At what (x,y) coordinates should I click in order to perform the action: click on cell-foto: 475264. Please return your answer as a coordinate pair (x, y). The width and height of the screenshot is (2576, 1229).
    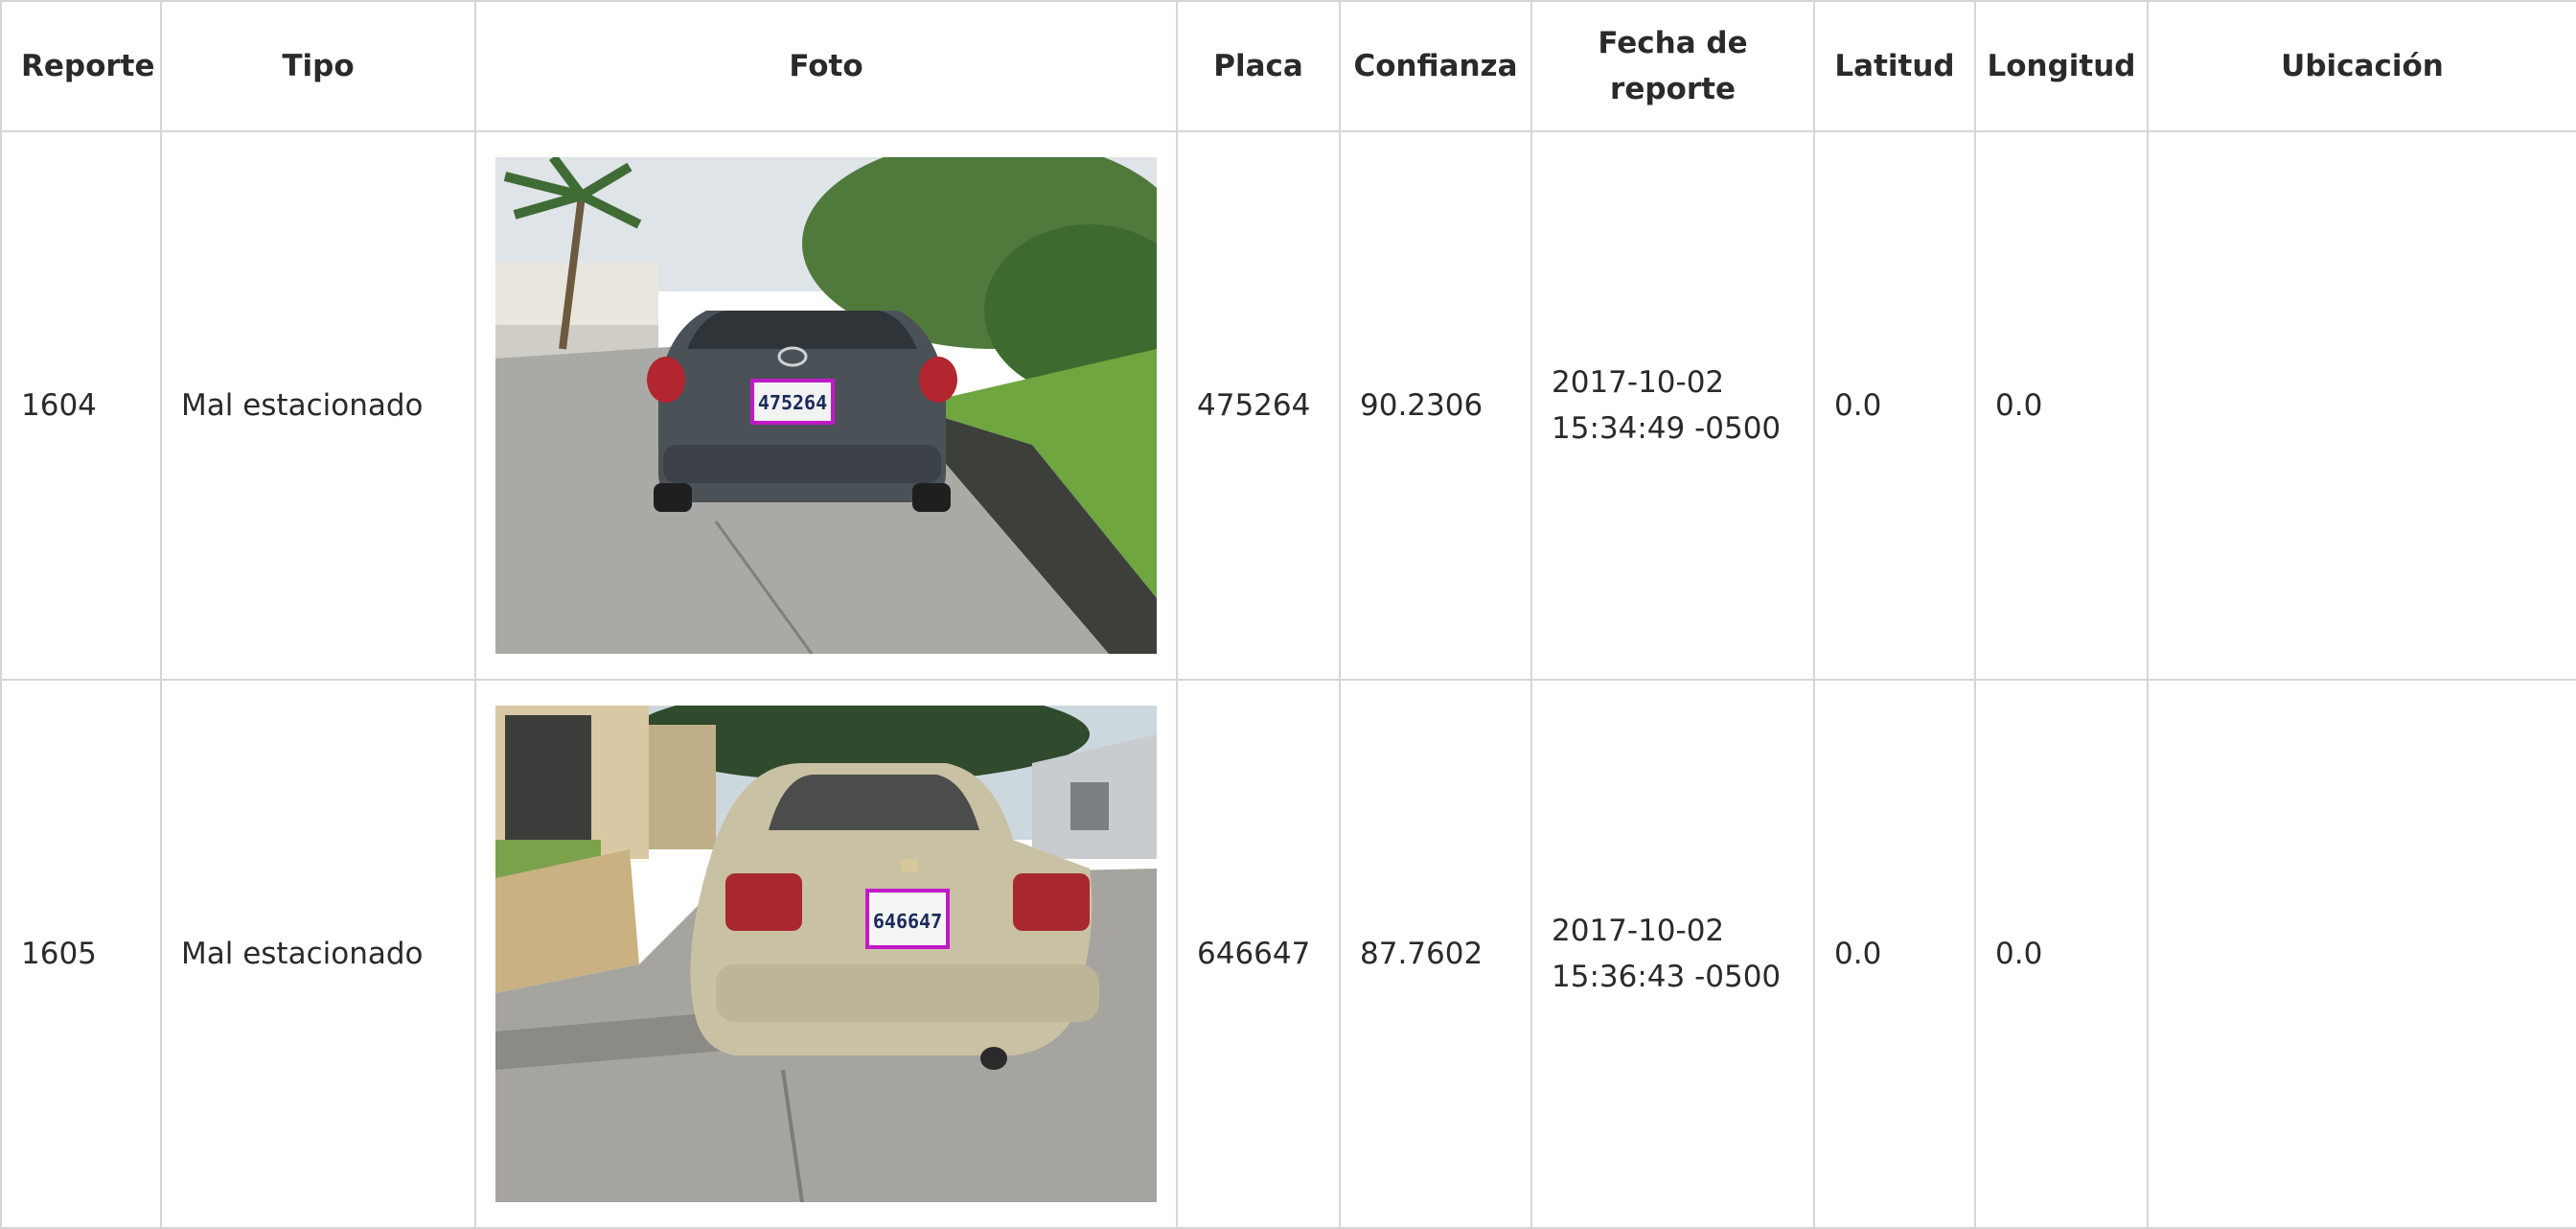
    Looking at the image, I should click on (826, 405).